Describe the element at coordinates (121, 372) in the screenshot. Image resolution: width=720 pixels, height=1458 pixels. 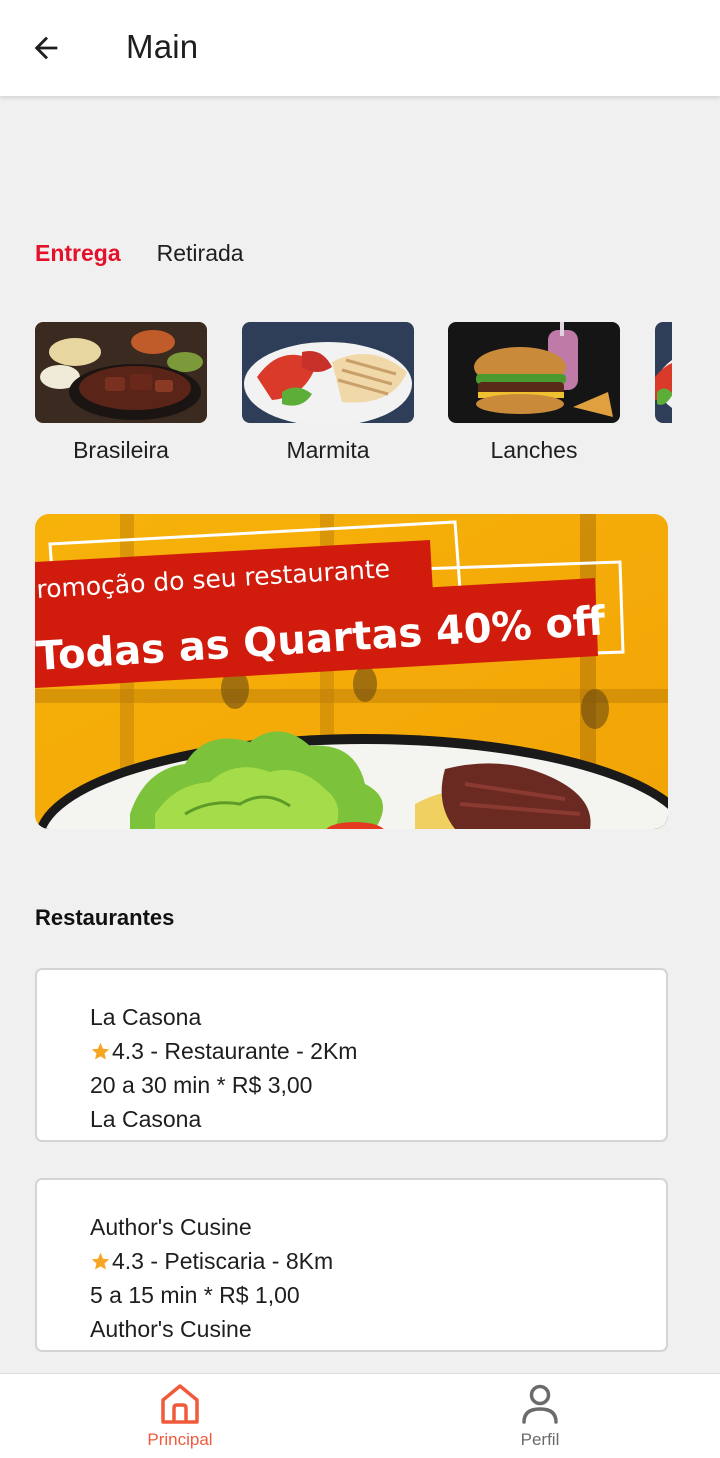
I see `category-image-brasileira` at that location.